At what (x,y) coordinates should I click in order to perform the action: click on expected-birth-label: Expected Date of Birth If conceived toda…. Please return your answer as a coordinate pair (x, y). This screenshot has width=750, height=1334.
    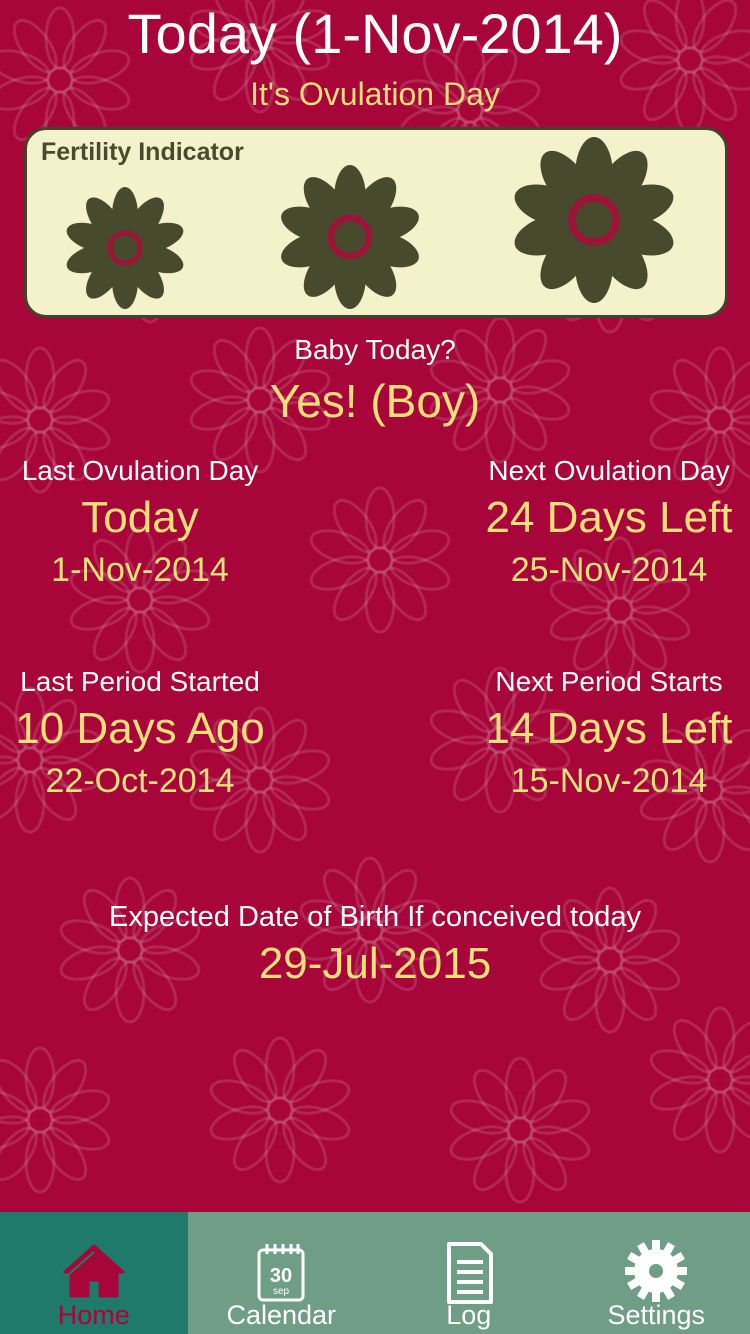
    Looking at the image, I should click on (375, 917).